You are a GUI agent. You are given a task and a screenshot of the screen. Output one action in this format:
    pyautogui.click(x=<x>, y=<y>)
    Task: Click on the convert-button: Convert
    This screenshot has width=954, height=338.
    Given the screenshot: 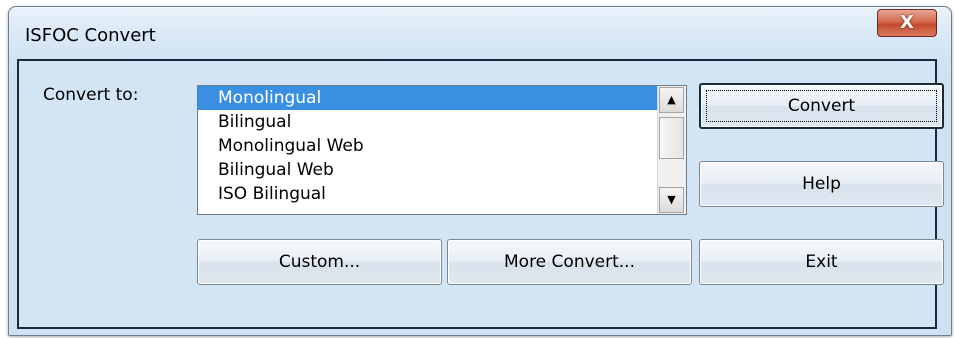 What is the action you would take?
    pyautogui.click(x=821, y=106)
    